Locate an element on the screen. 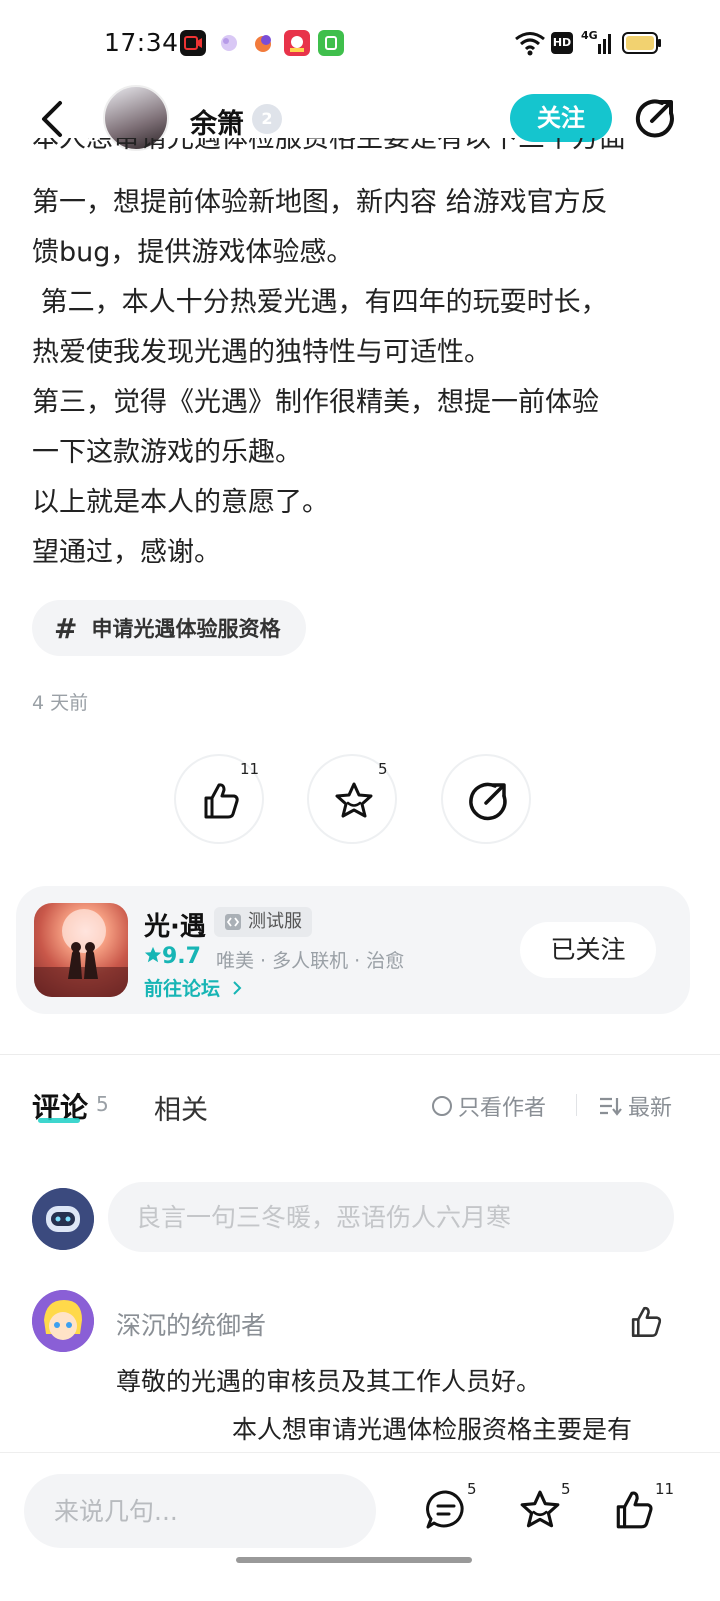 This screenshot has height=1601, width=720. shopping-app-icon is located at coordinates (297, 43).